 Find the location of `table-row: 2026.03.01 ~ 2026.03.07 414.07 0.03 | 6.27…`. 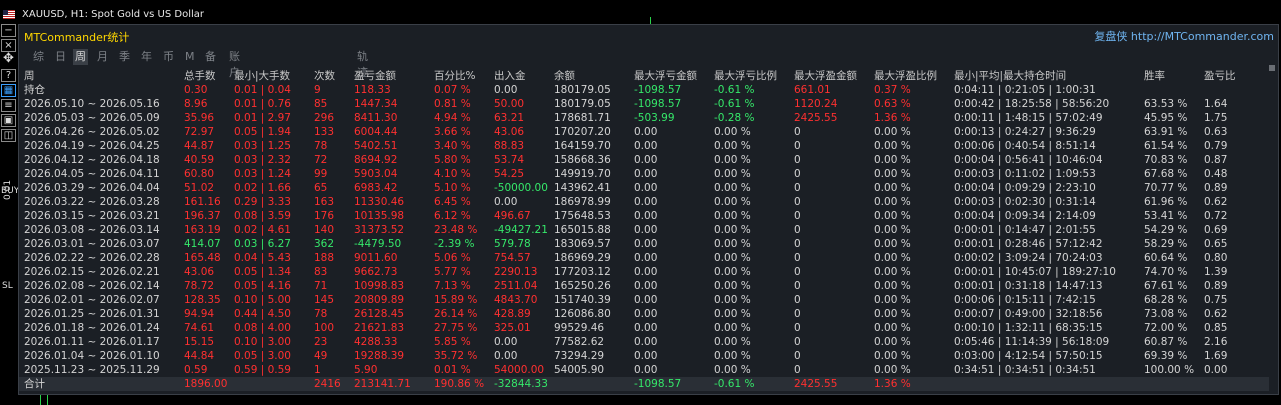

table-row: 2026.03.01 ~ 2026.03.07 414.07 0.03 | 6.27… is located at coordinates (644, 244).